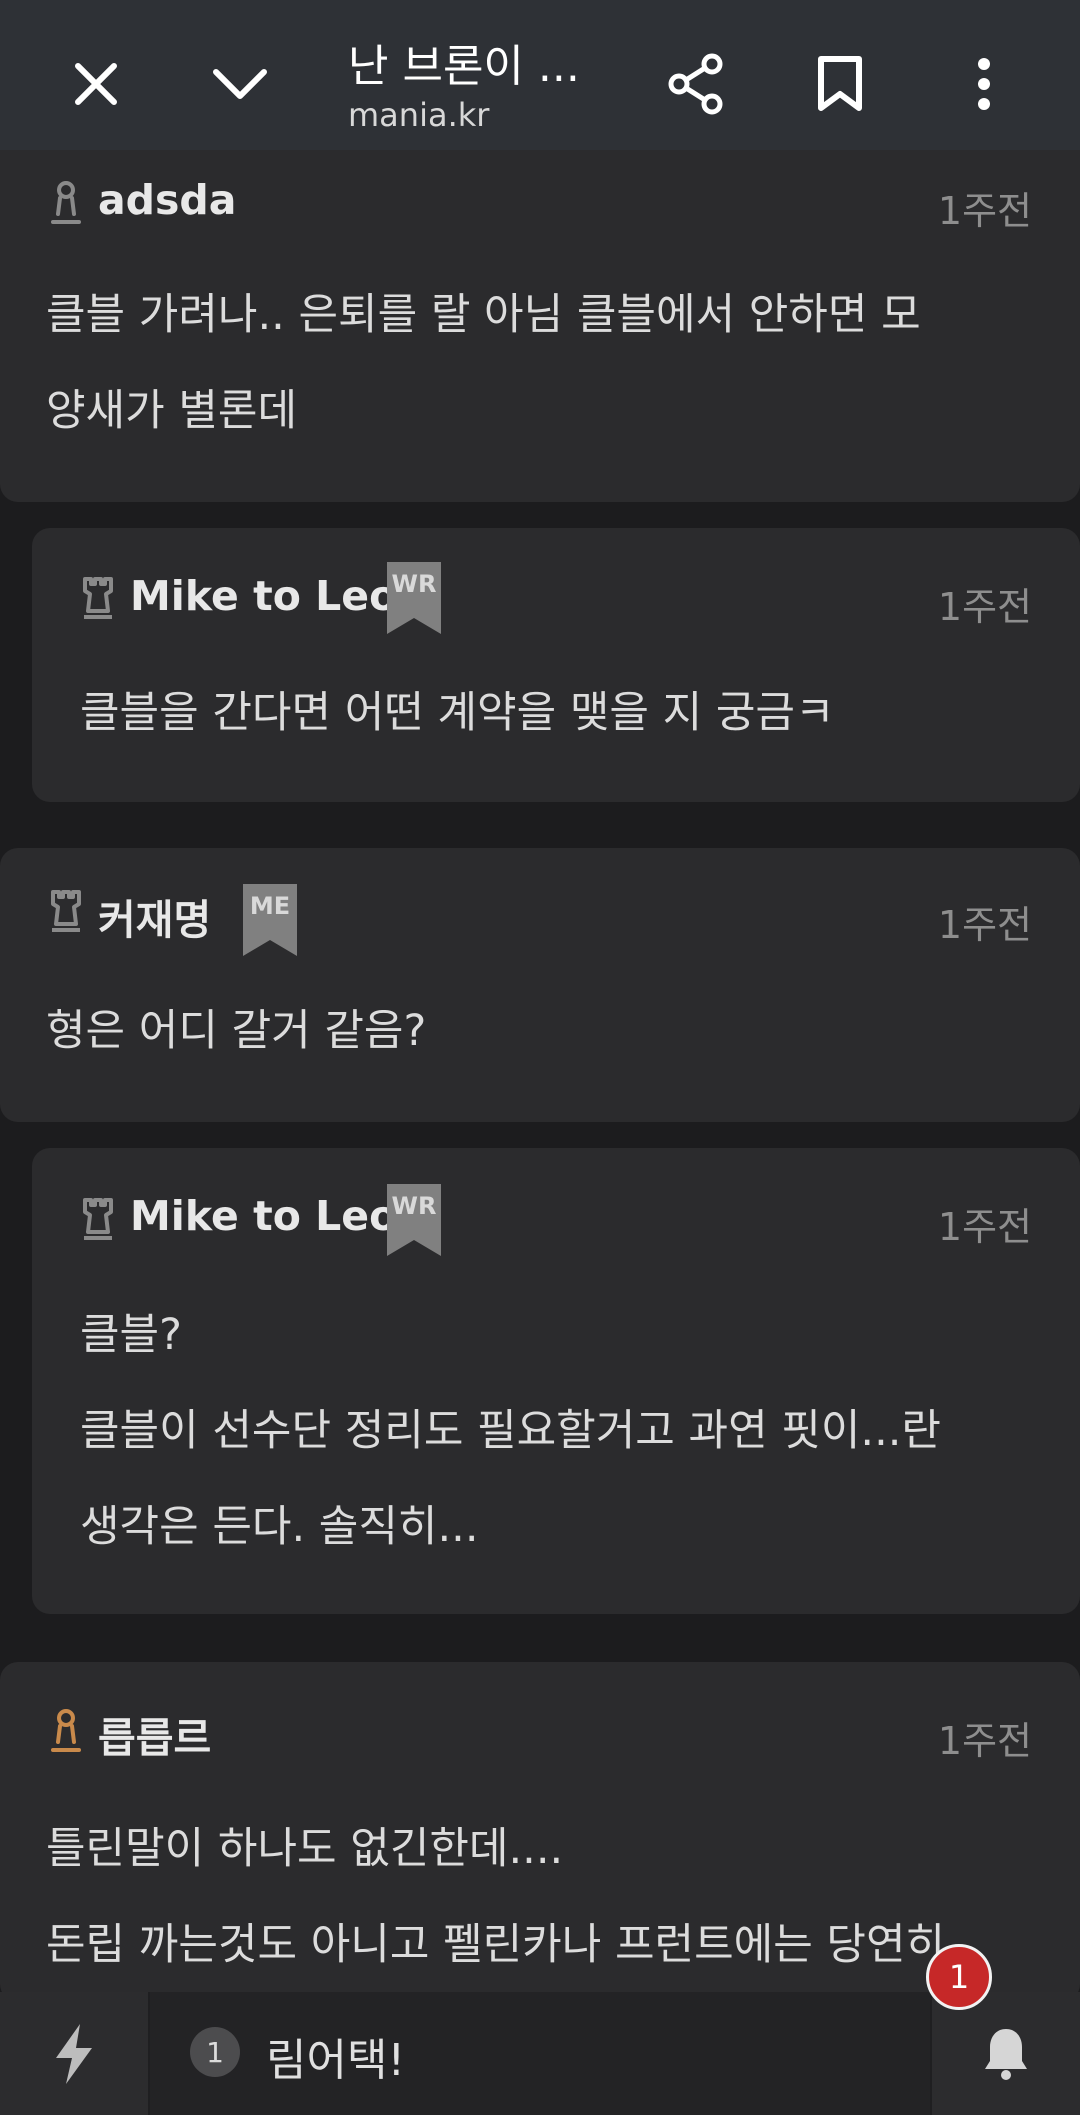 The height and width of the screenshot is (2115, 1080). Describe the element at coordinates (270, 920) in the screenshot. I see `me-badge: ME` at that location.